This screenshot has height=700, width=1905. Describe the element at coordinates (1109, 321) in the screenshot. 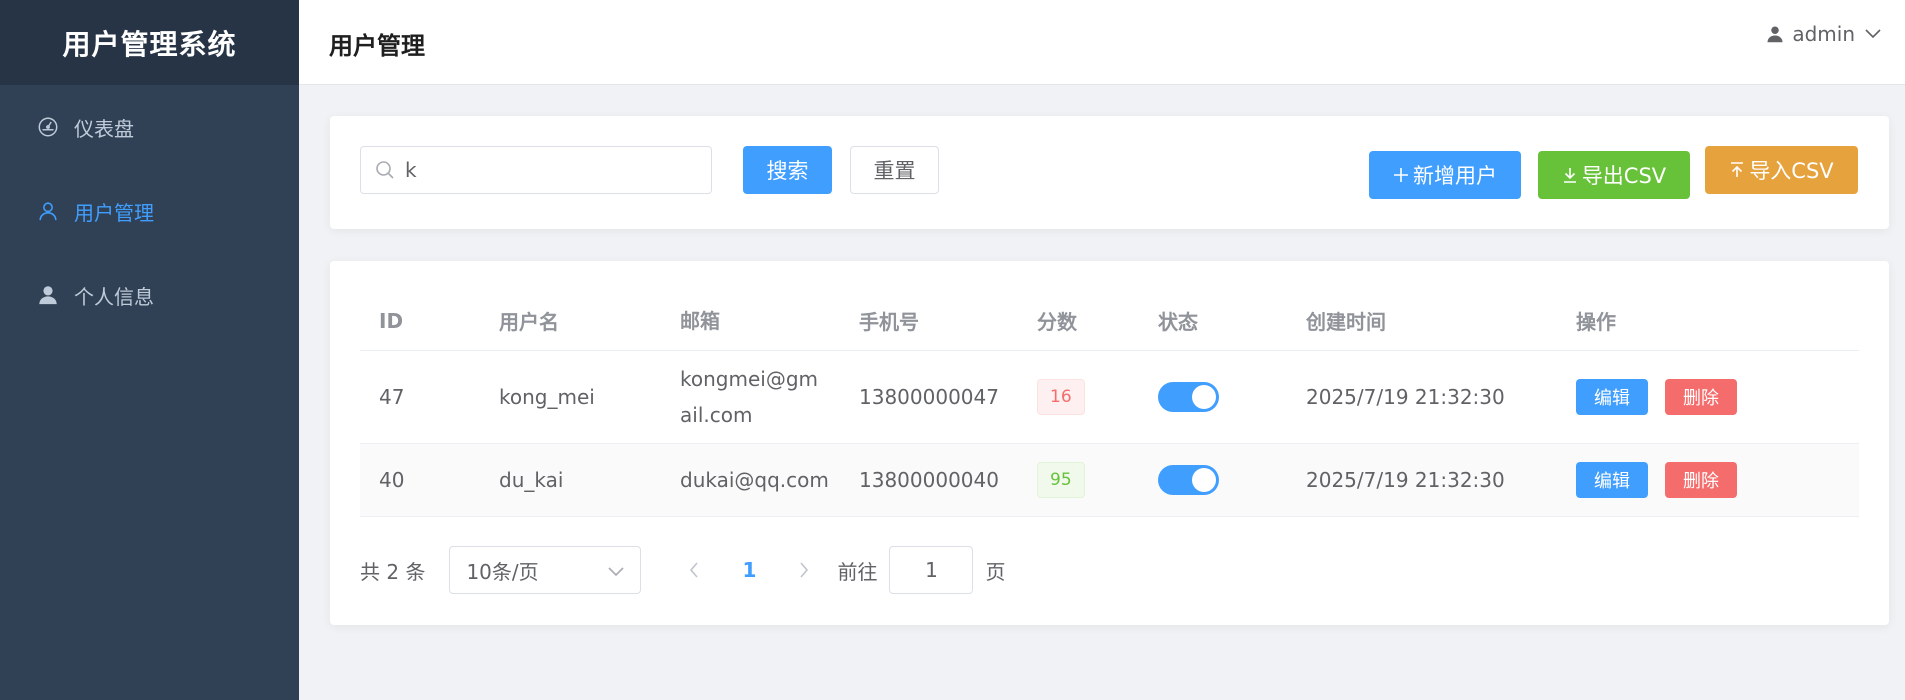

I see `table-header: ID 用户名 邮箱 手机号 分数 状态 创建时间 操作` at that location.